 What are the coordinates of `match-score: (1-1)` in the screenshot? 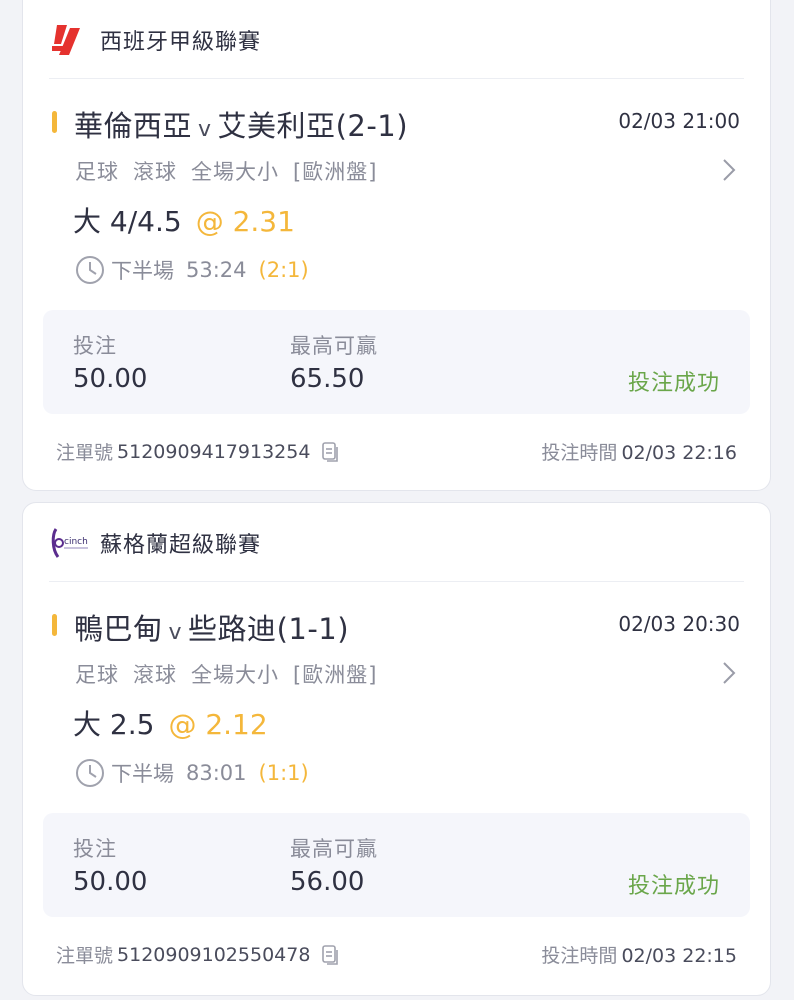 It's located at (313, 629).